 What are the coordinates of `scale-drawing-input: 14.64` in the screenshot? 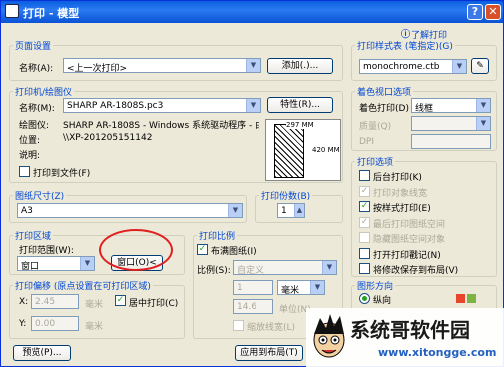 It's located at (253, 306).